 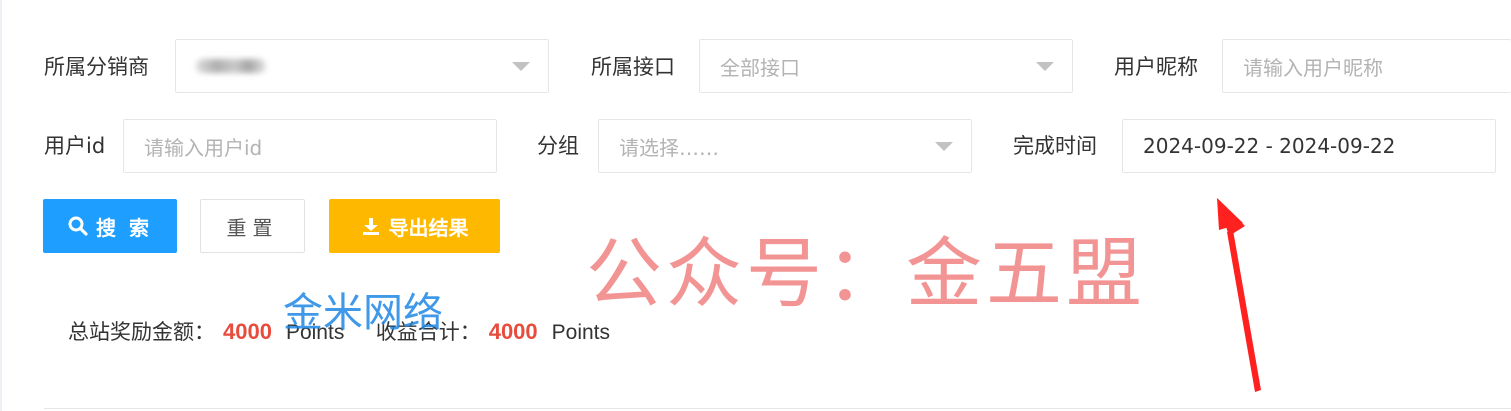 What do you see at coordinates (581, 332) in the screenshot?
I see `income-total-unit: Points` at bounding box center [581, 332].